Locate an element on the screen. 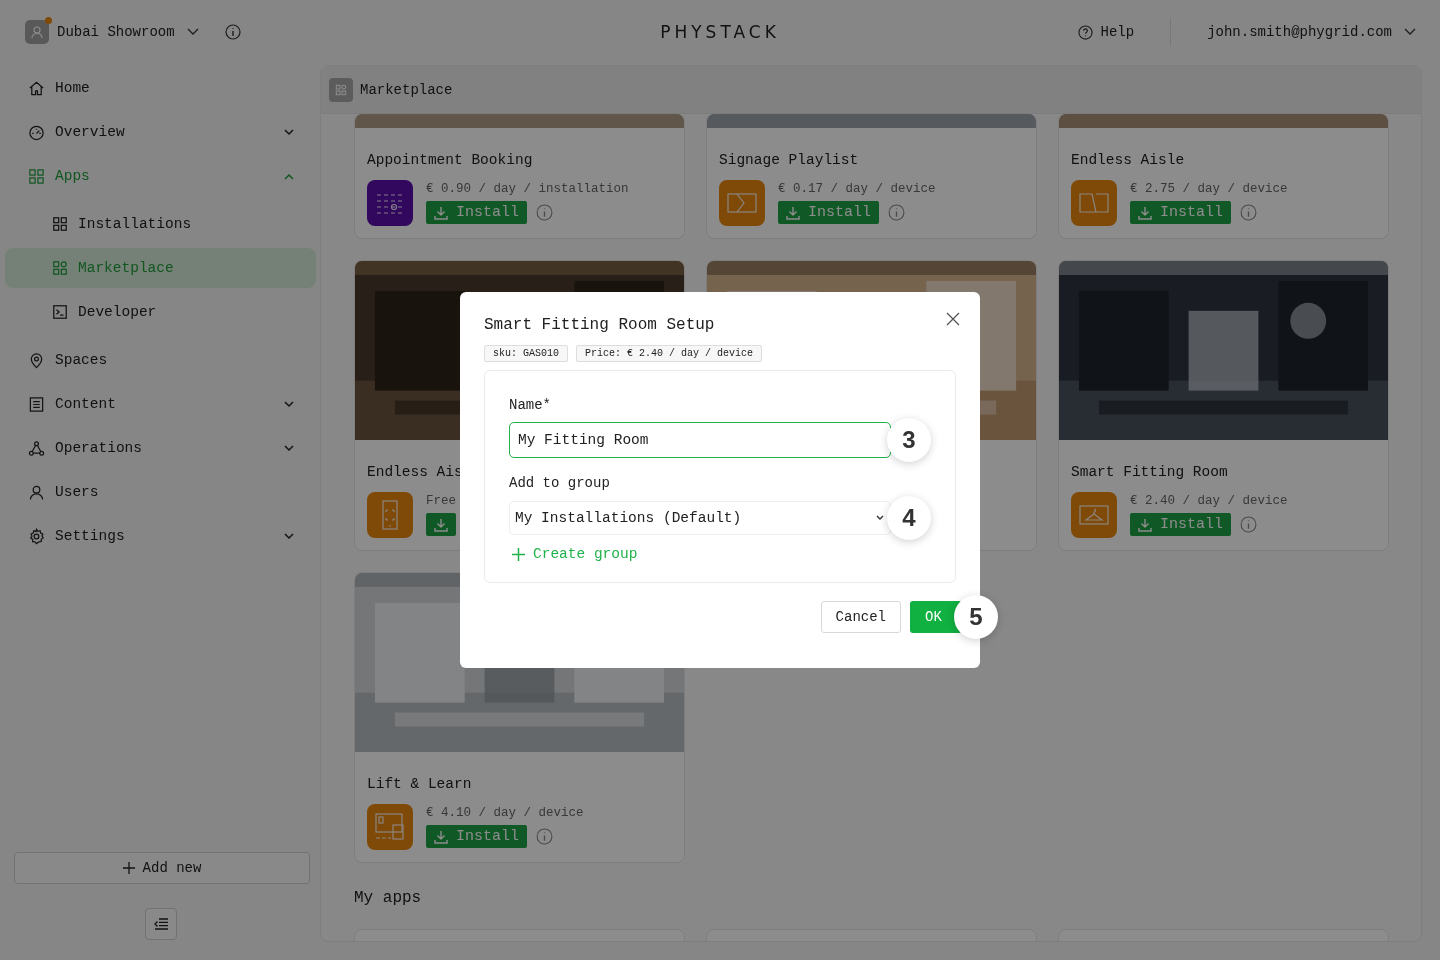 This screenshot has height=960, width=1440. location-selector: Dubai Showroom is located at coordinates (128, 32).